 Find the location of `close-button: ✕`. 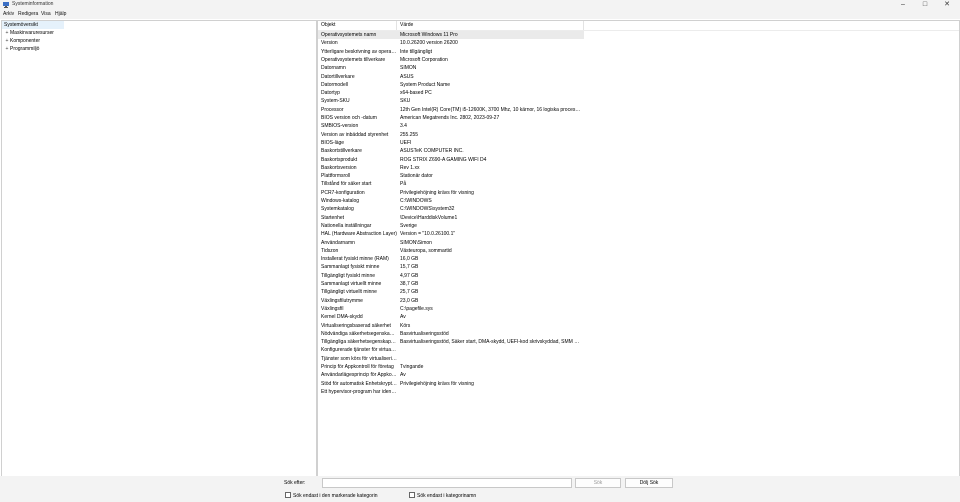

close-button: ✕ is located at coordinates (947, 5).